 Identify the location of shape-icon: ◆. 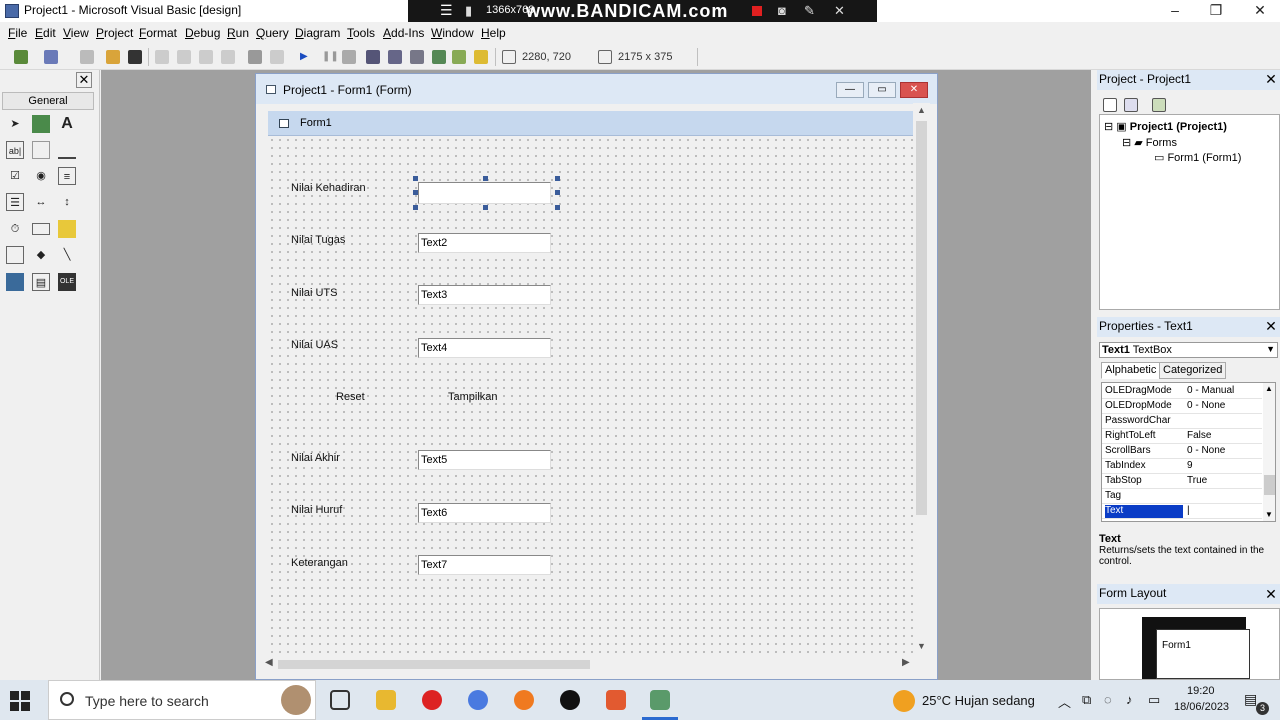
(41, 255).